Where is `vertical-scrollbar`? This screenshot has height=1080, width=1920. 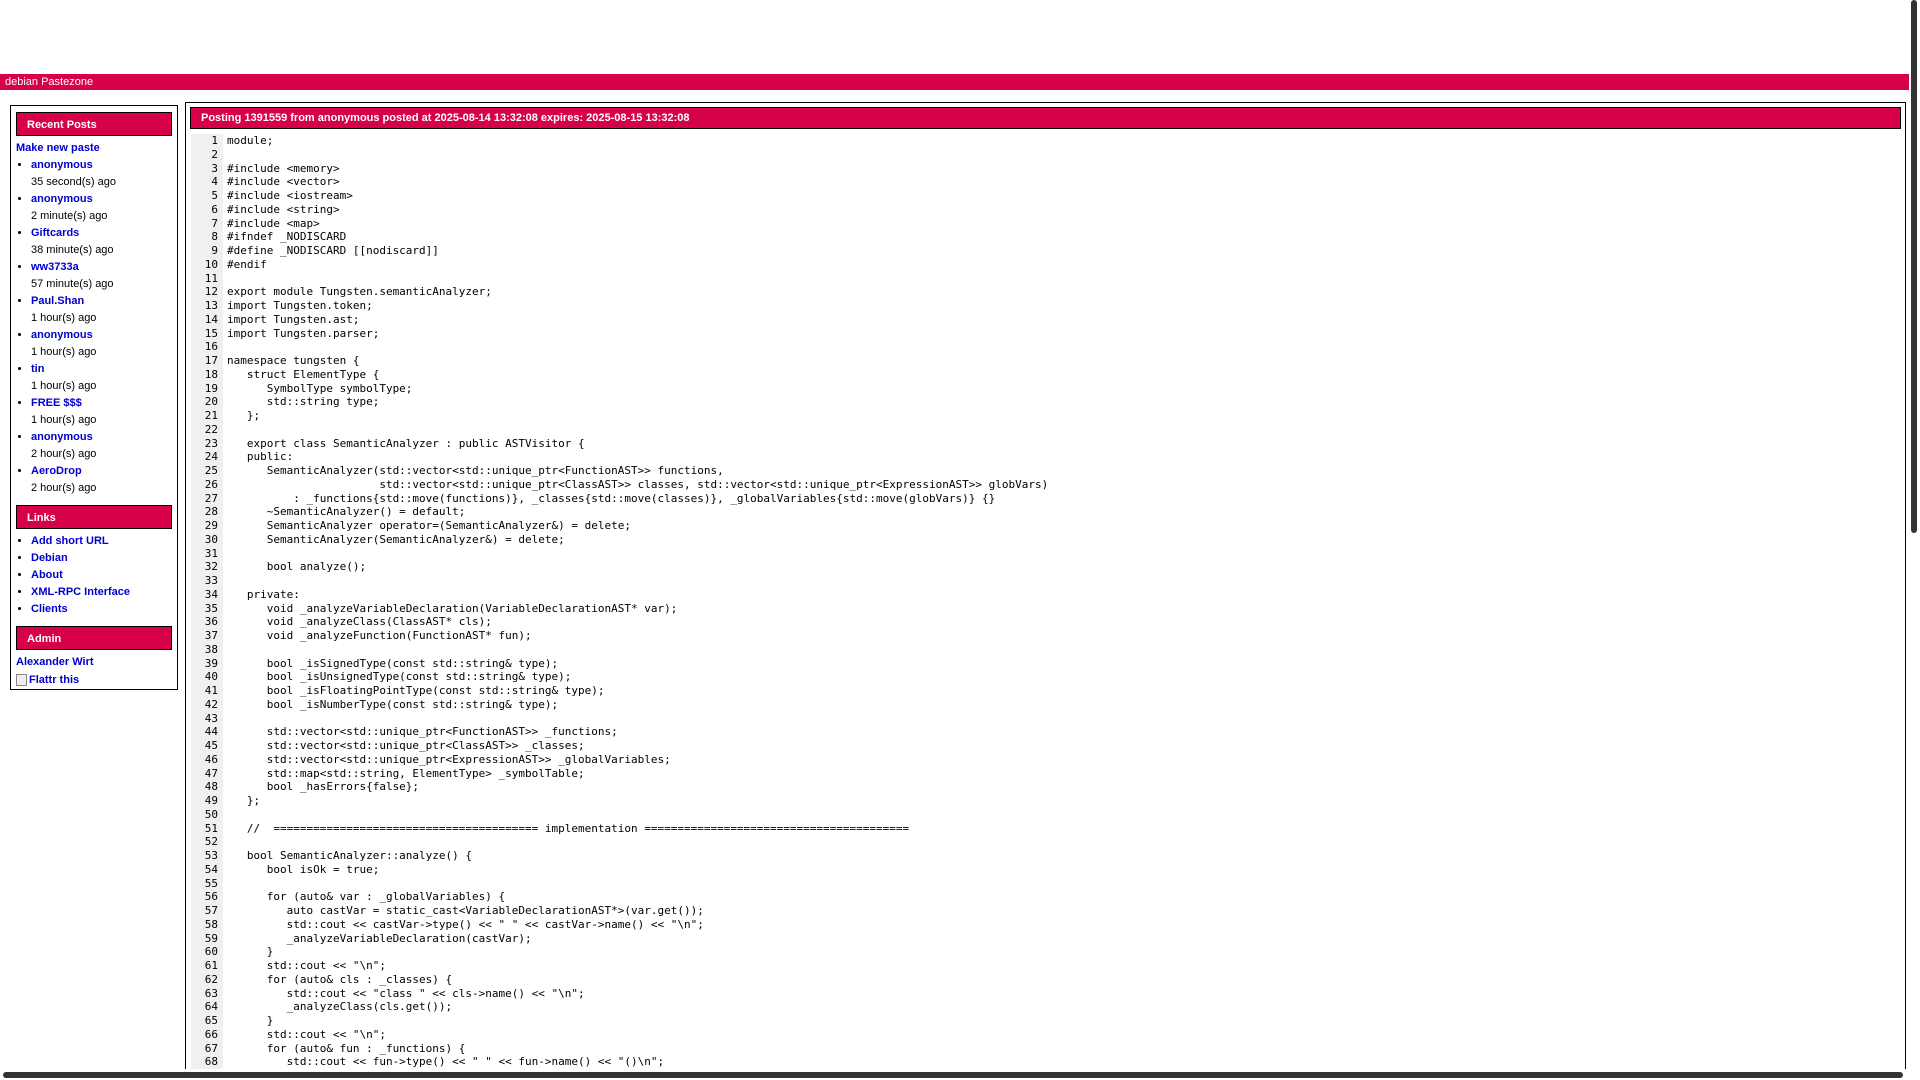 vertical-scrollbar is located at coordinates (1914, 540).